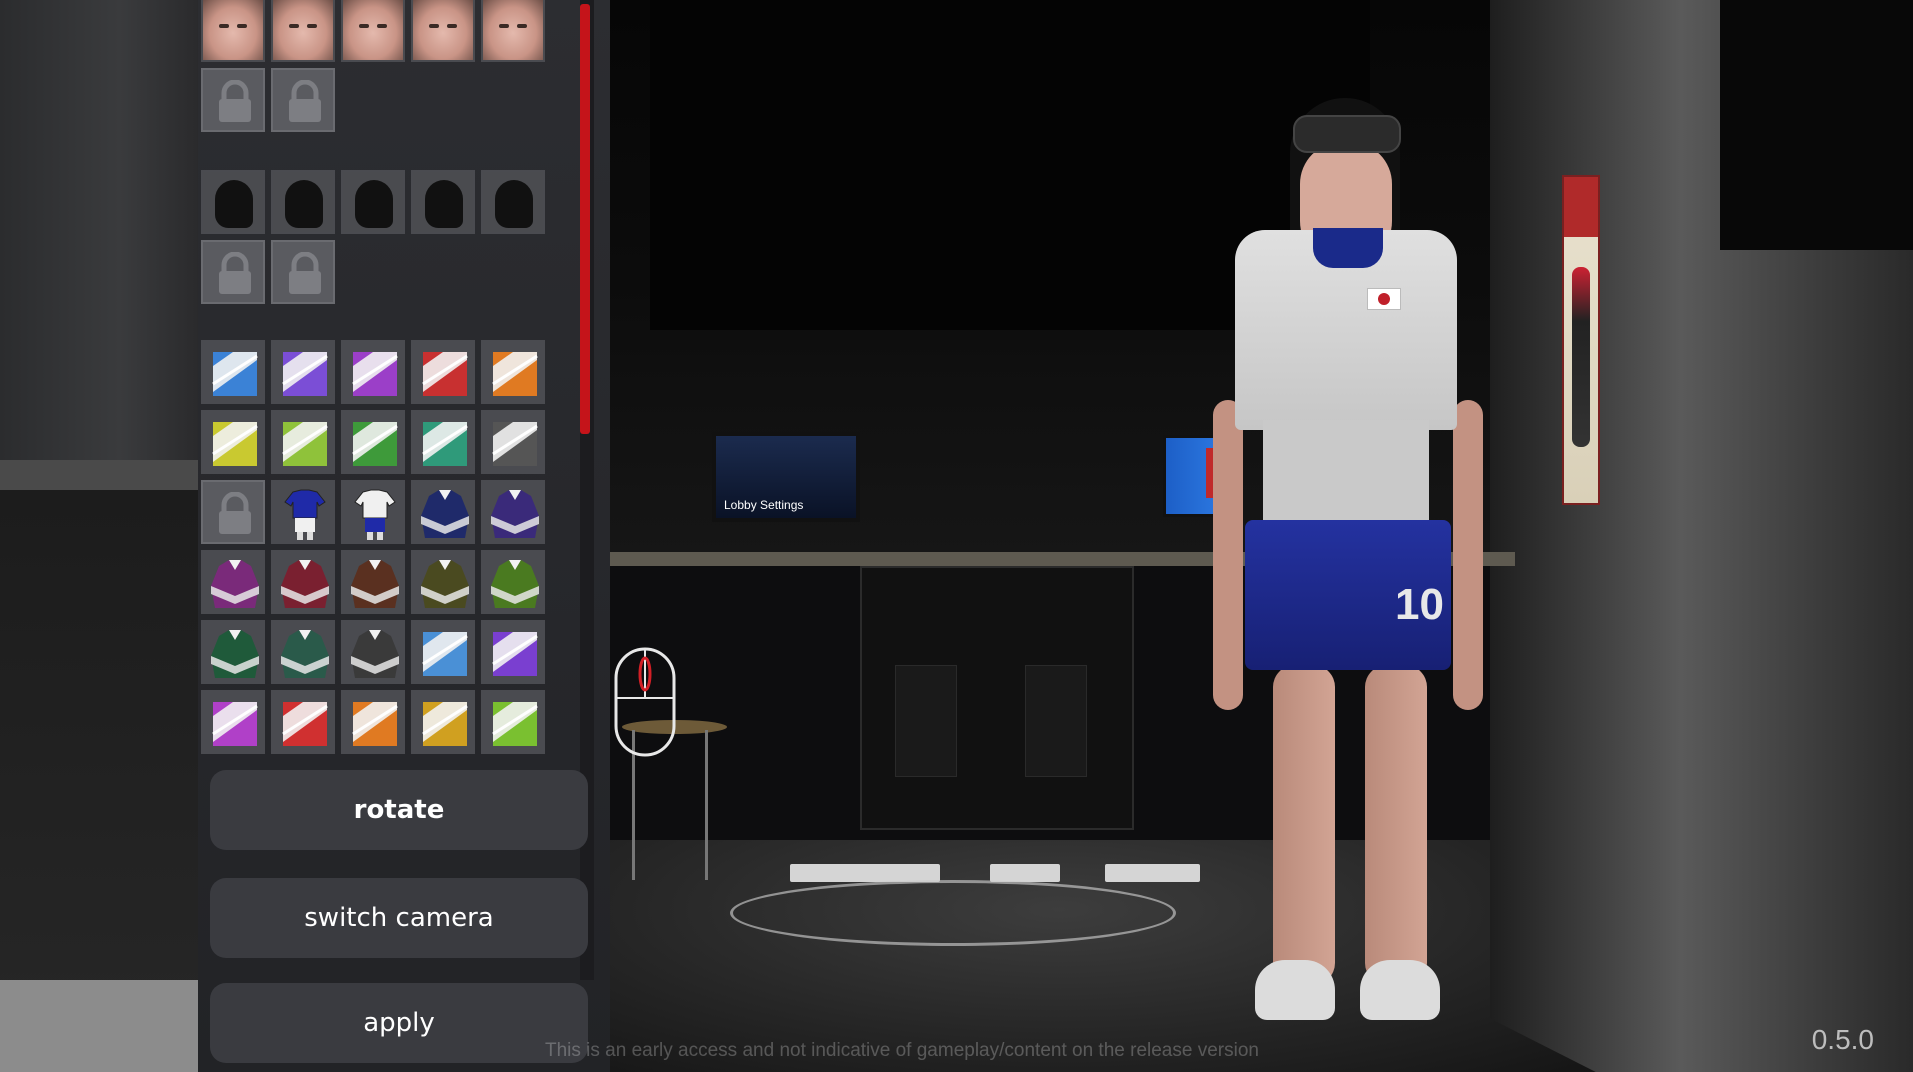 This screenshot has width=1913, height=1072. I want to click on stool-leg, so click(706, 805).